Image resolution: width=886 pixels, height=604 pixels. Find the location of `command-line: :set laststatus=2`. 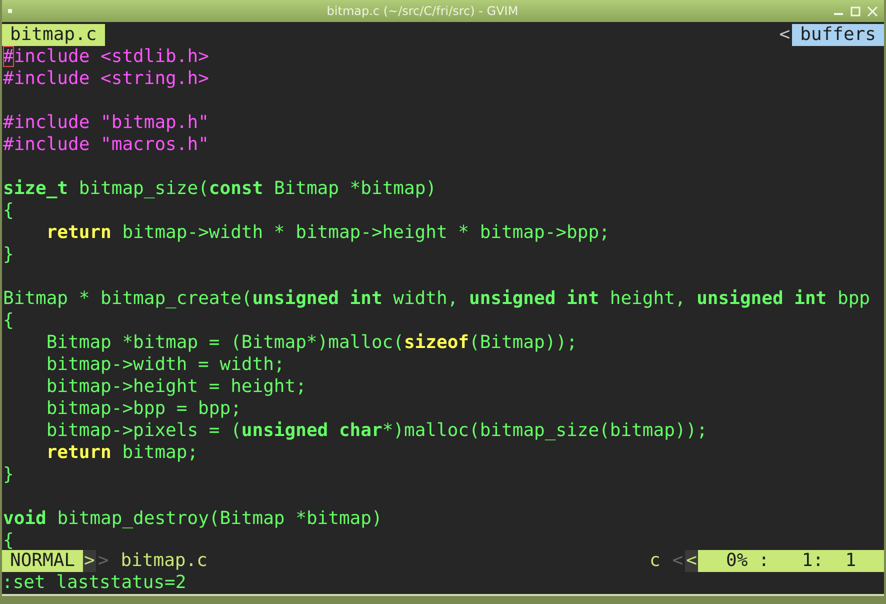

command-line: :set laststatus=2 is located at coordinates (95, 583).